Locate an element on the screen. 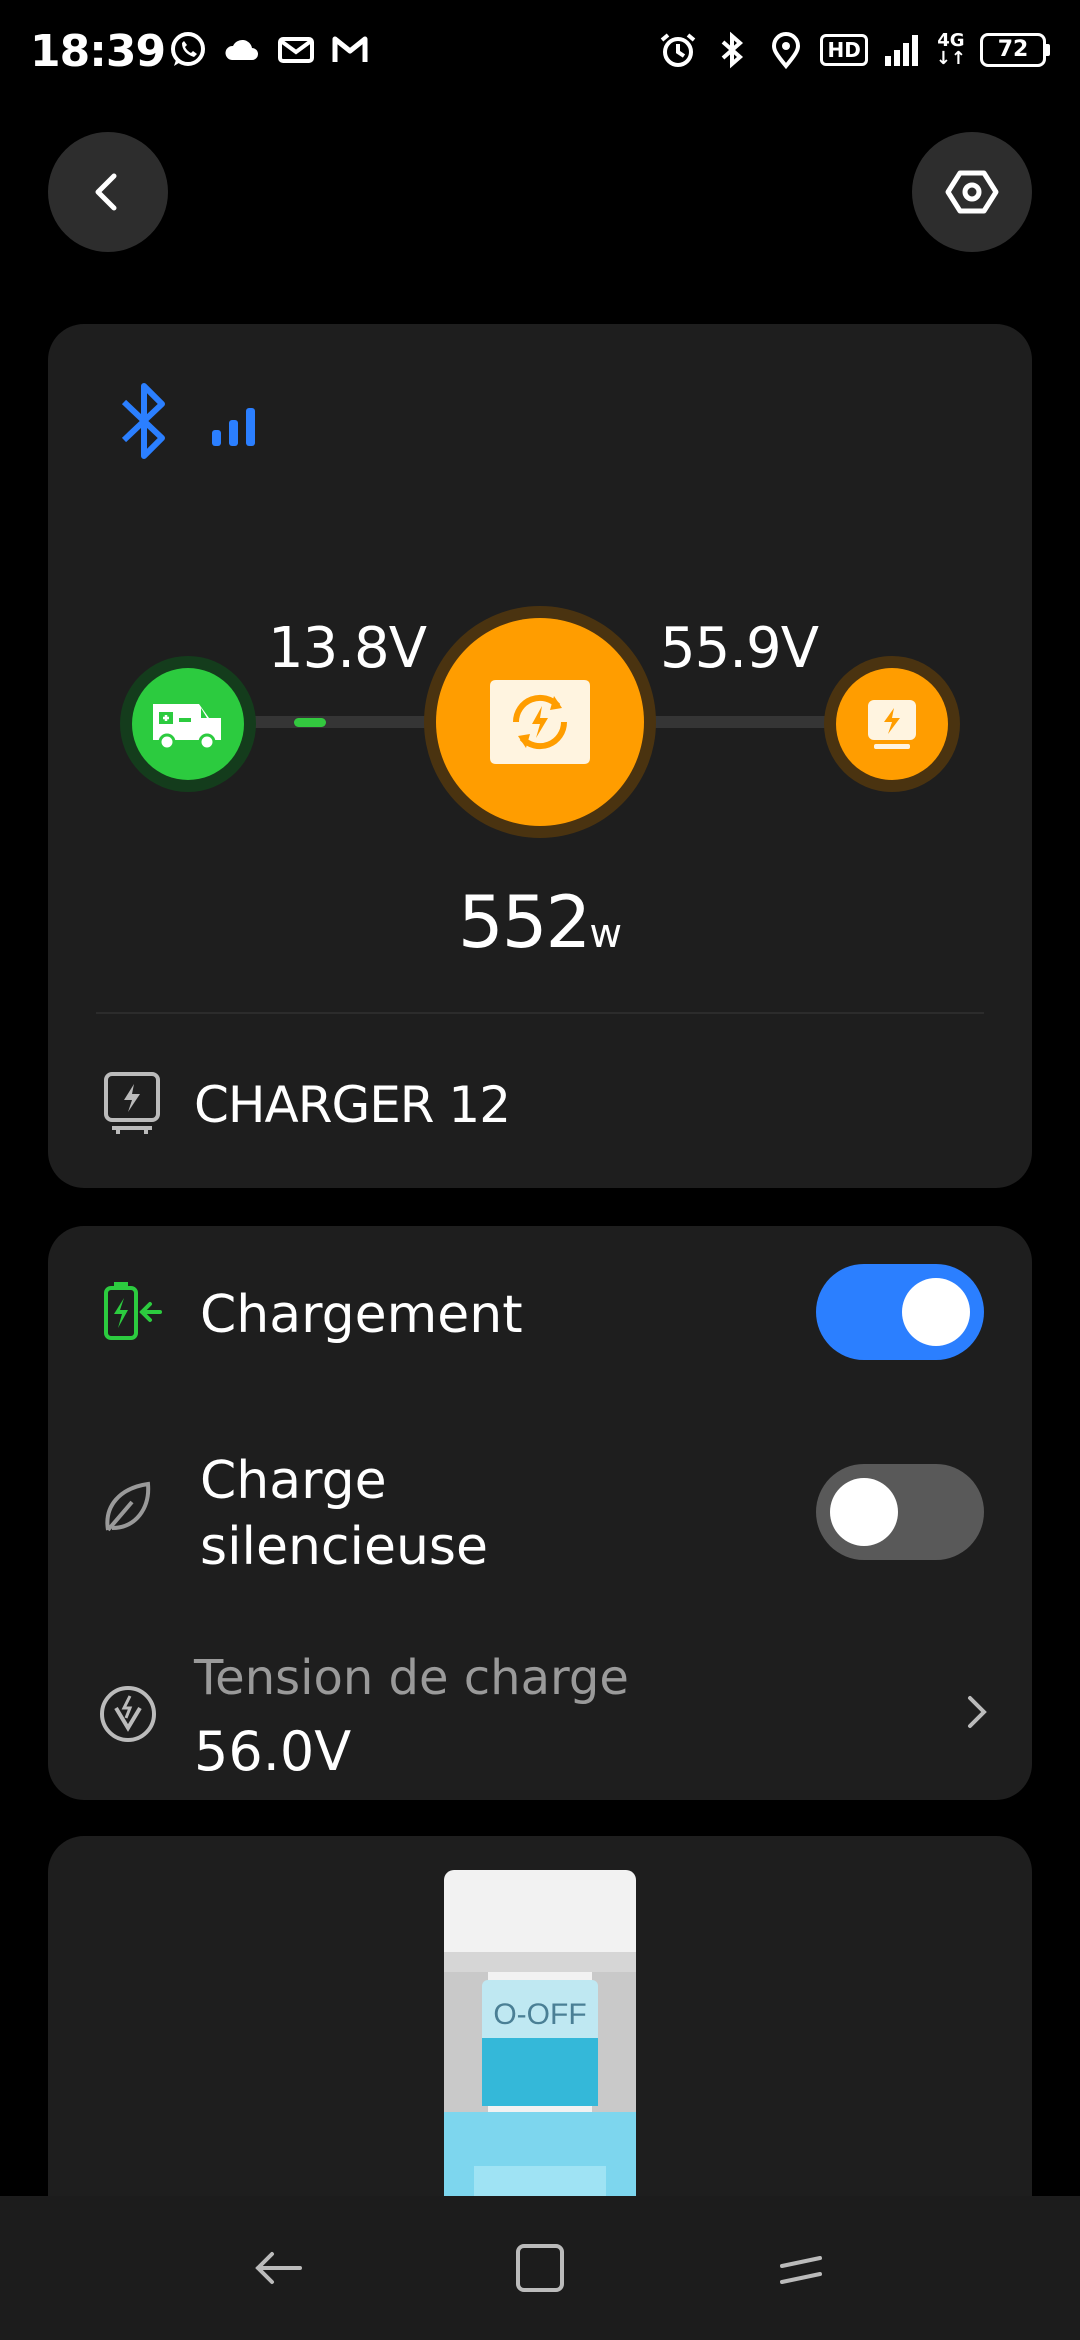 This screenshot has width=1080, height=2340. battery-charging-icon is located at coordinates (133, 1311).